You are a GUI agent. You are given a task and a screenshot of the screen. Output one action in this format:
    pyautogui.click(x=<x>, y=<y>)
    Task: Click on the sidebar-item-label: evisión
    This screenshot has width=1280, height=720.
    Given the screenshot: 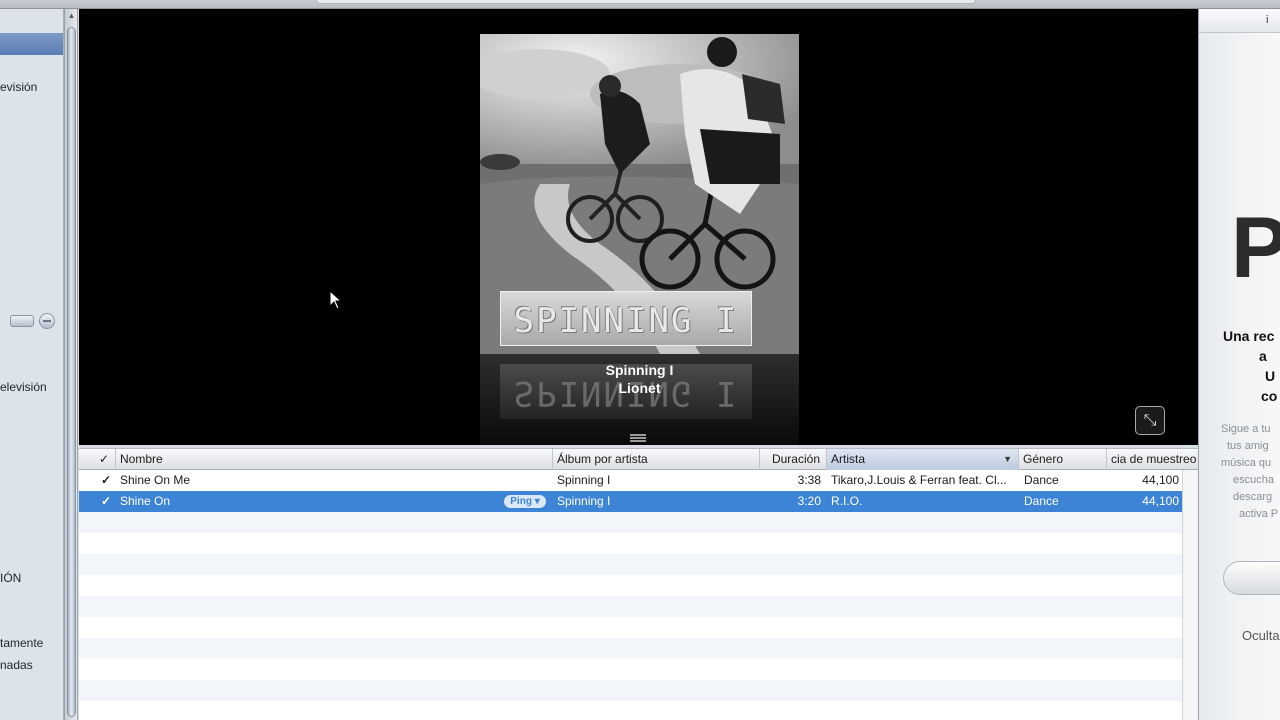 What is the action you would take?
    pyautogui.click(x=19, y=87)
    